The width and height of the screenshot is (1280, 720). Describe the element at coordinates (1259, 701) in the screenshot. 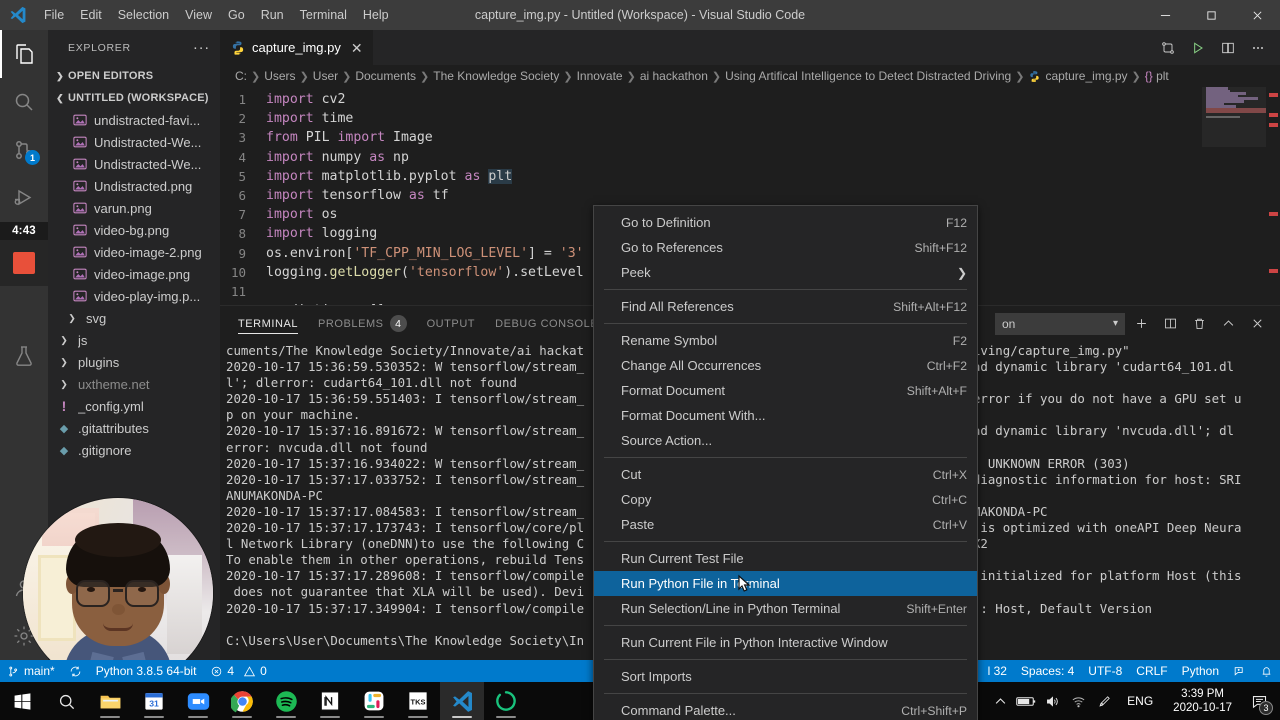

I see `notification-center-button: 3` at that location.